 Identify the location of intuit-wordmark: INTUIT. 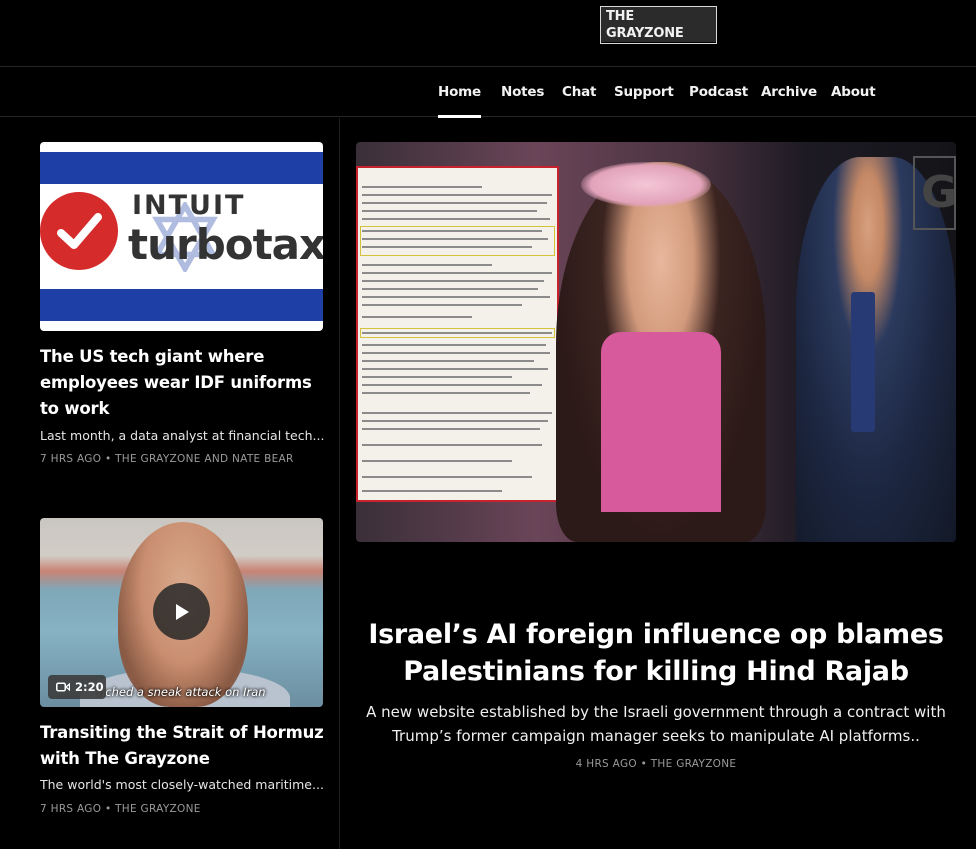
(189, 205).